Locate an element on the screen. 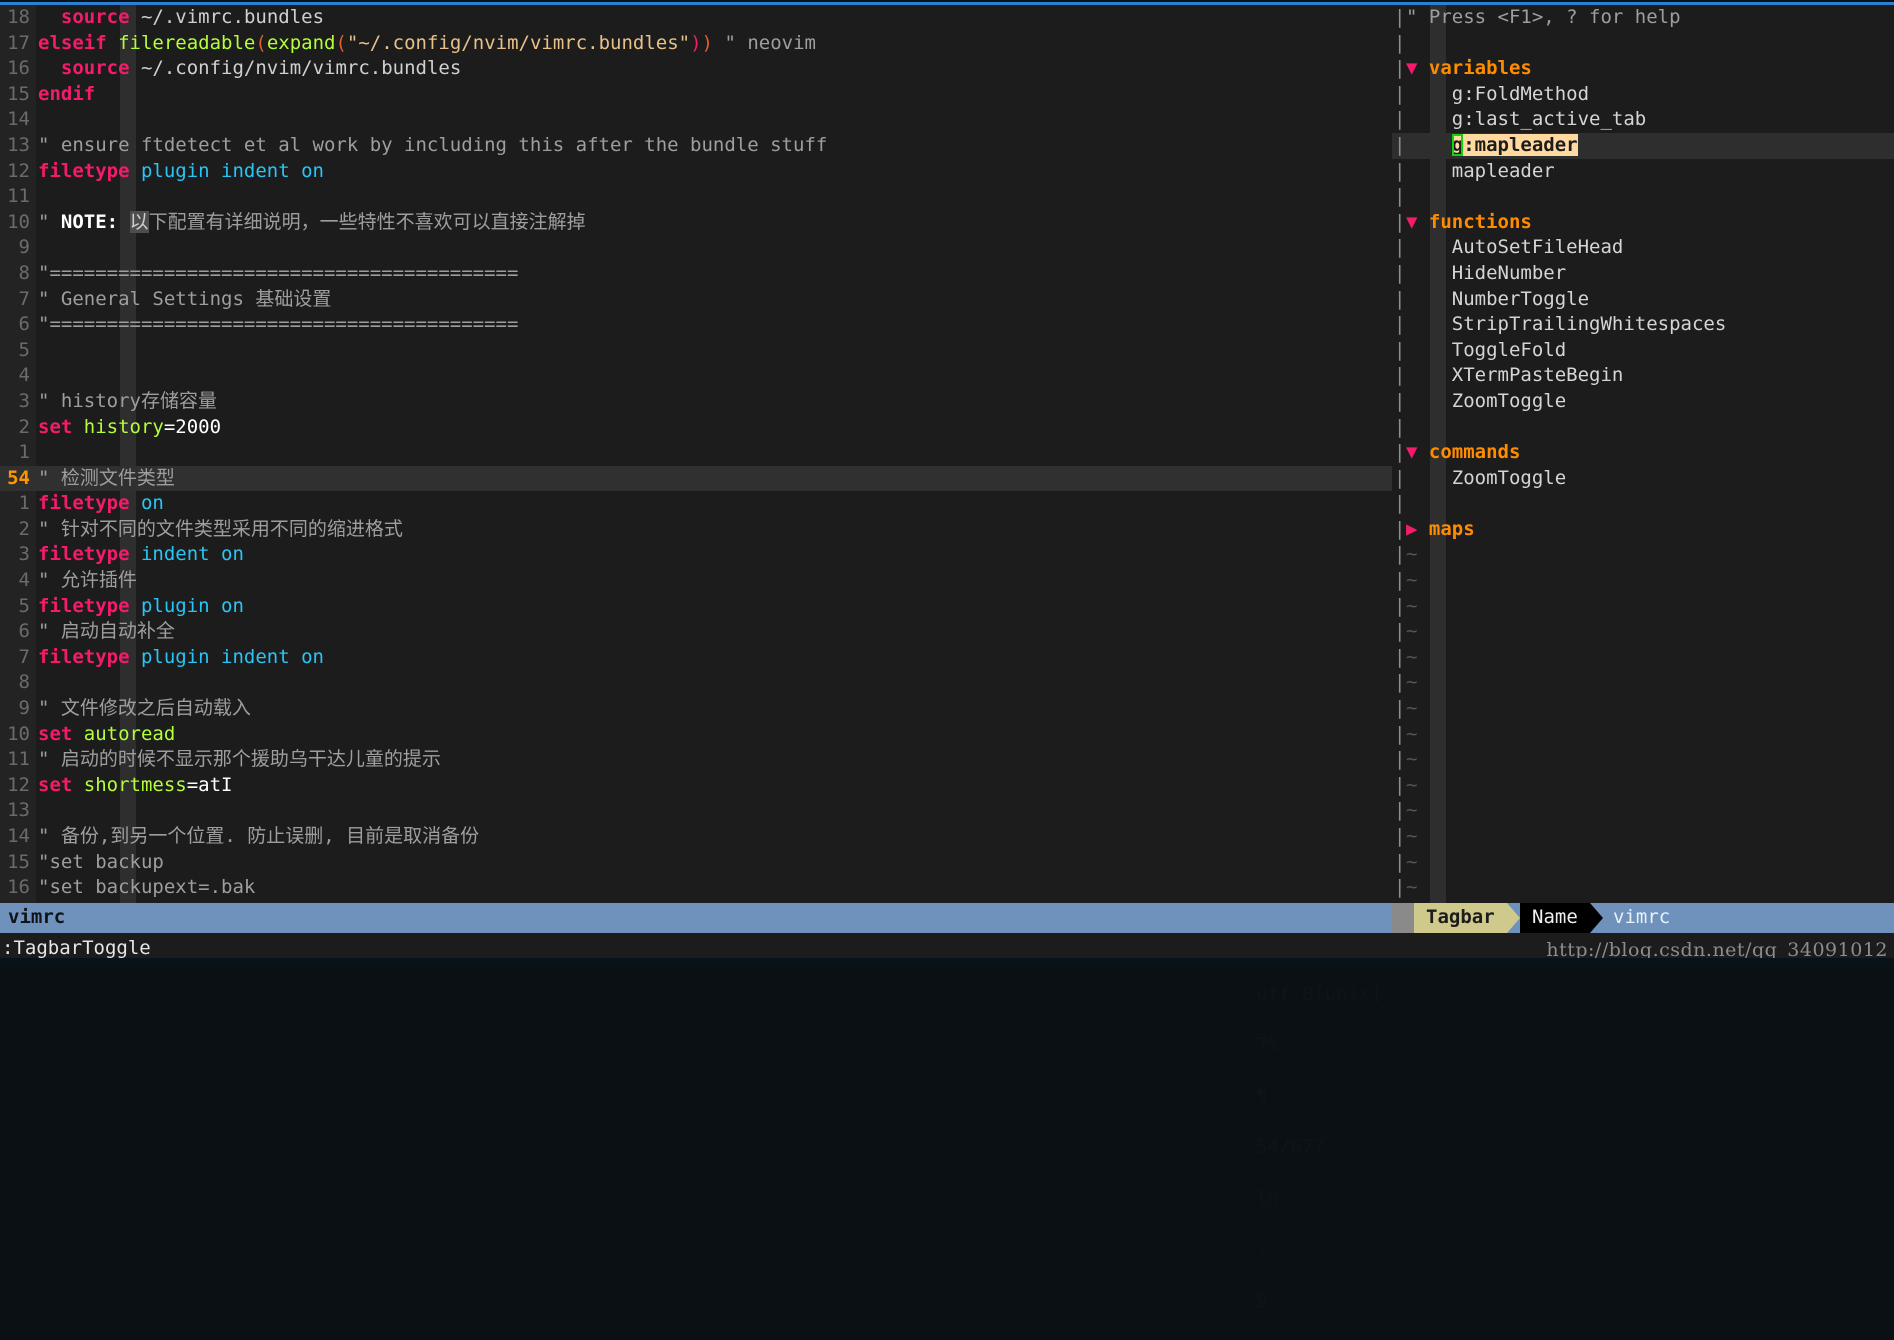 This screenshot has width=1894, height=1340. tagbar-item: | g:FoldMethod is located at coordinates (1643, 95).